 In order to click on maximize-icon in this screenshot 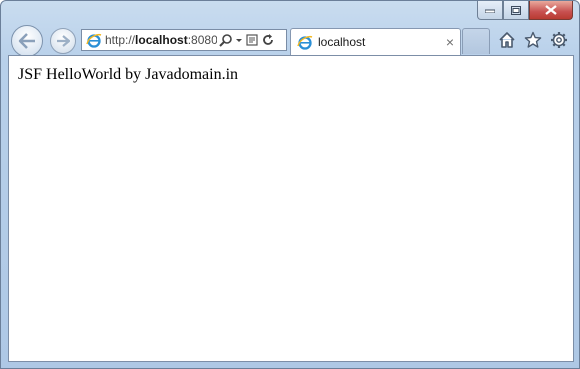, I will do `click(516, 10)`.